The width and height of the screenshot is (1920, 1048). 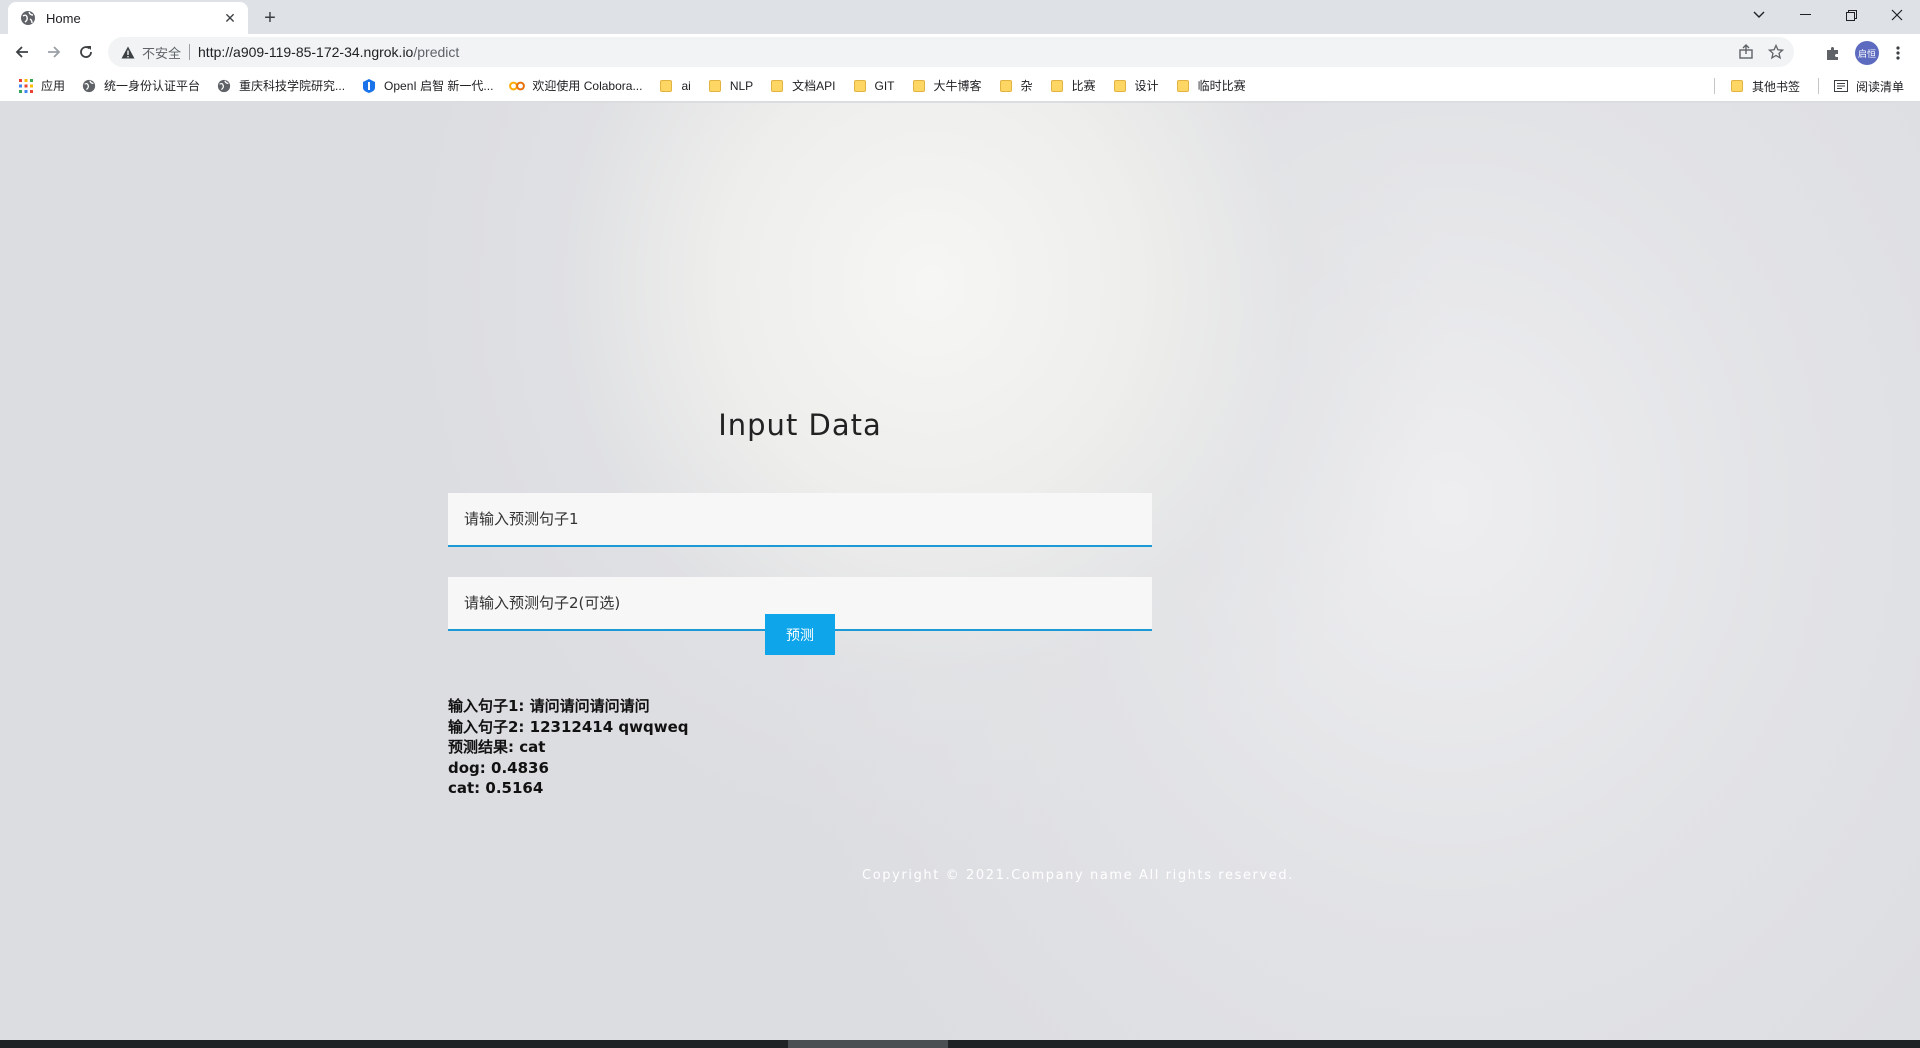 I want to click on result-prediction: 预测结果: cat, so click(x=497, y=747).